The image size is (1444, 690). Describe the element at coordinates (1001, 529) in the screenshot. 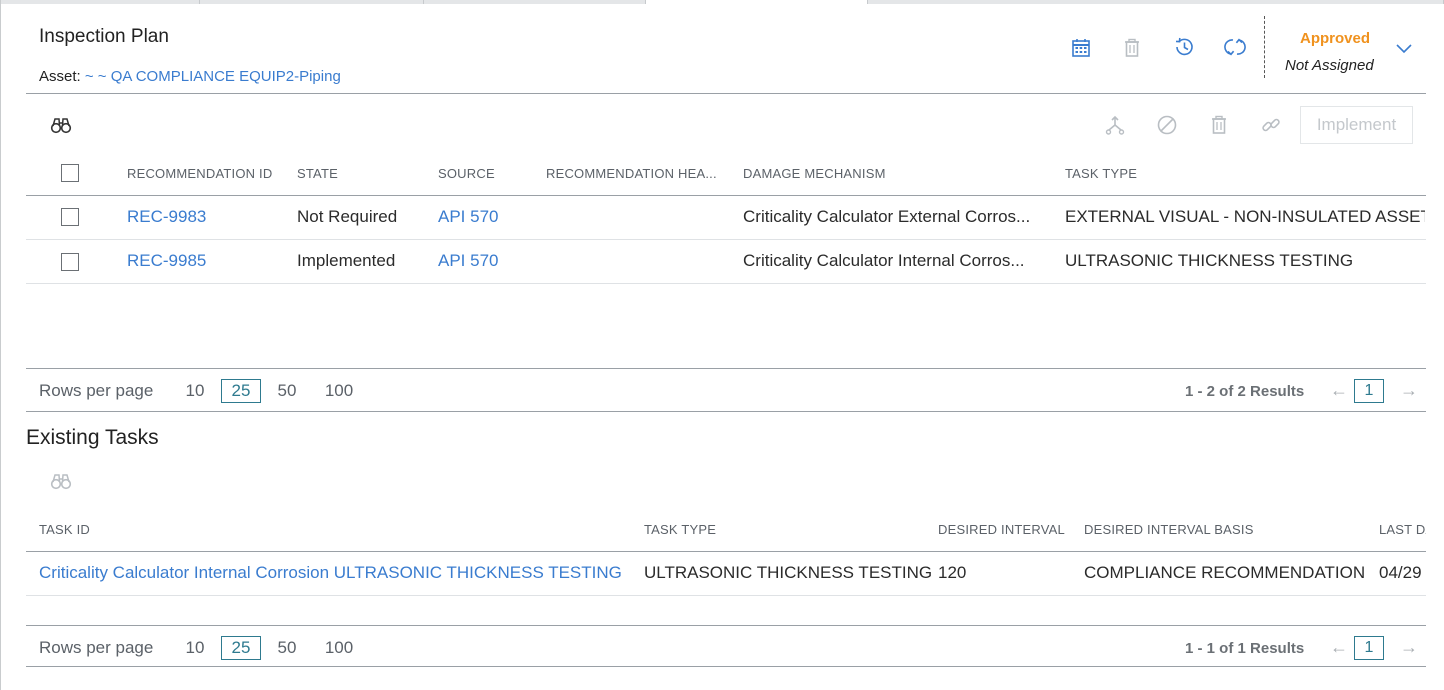

I see `col-header-desired-interval: DESIRED INTERVAL` at that location.